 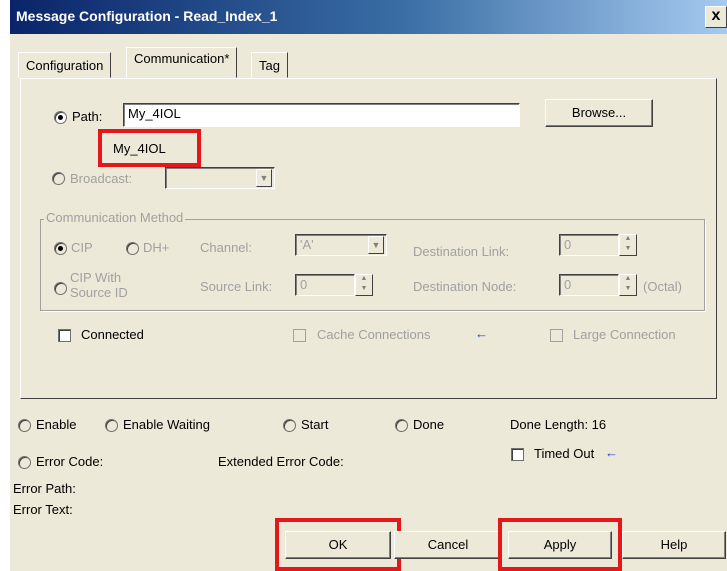 I want to click on connected-checkbox, so click(x=64, y=335).